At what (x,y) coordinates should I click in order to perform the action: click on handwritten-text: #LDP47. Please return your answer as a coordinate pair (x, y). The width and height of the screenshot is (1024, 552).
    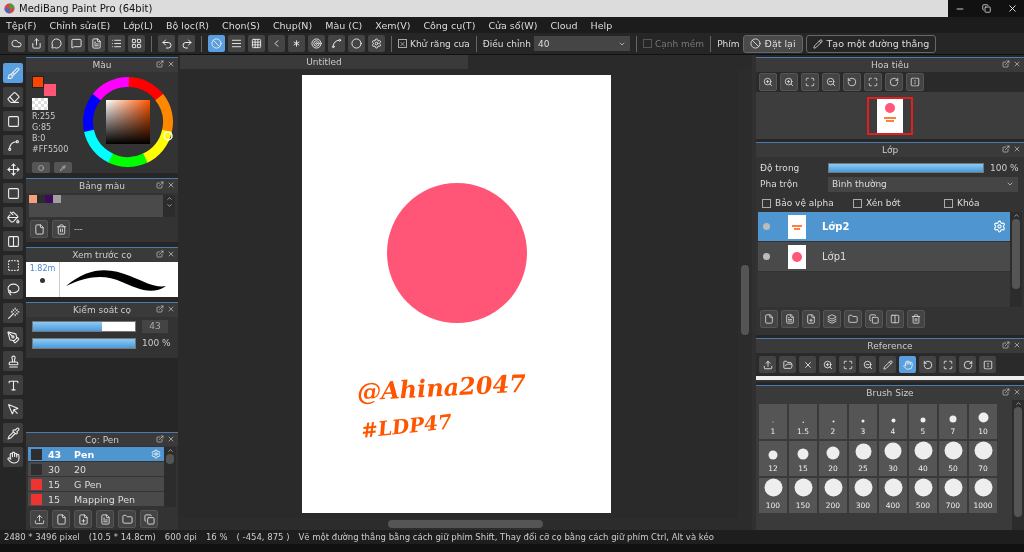
    Looking at the image, I should click on (406, 426).